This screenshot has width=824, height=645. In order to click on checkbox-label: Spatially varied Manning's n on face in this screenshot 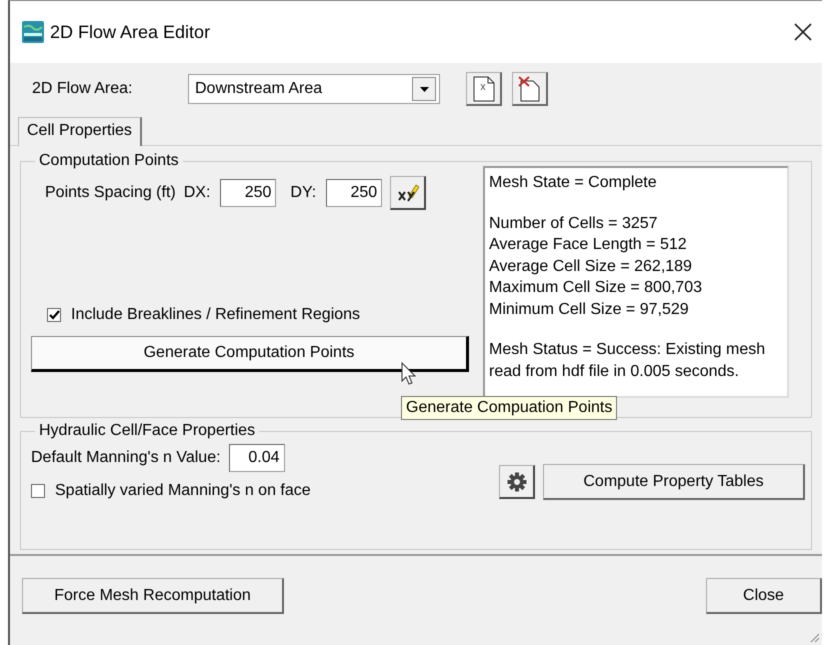, I will do `click(183, 491)`.